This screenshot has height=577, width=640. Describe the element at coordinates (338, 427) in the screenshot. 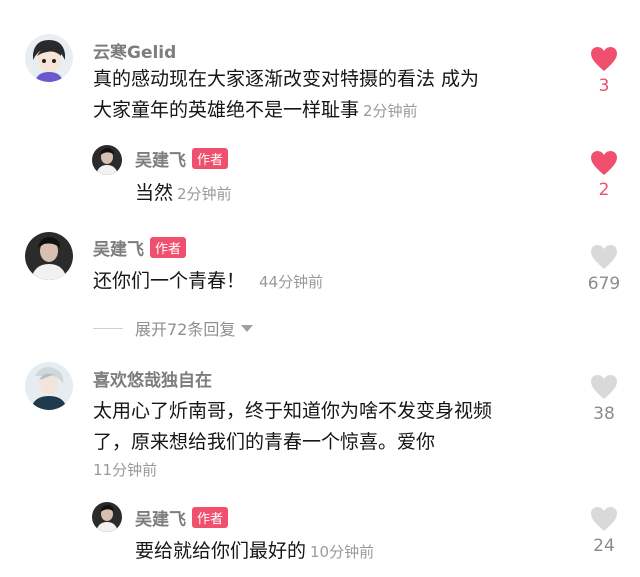

I see `comment-text: 太用心了炘南哥，终于知道你为啥不发变身视频 了，原来想给我们的青春一个惊喜。爱你` at that location.